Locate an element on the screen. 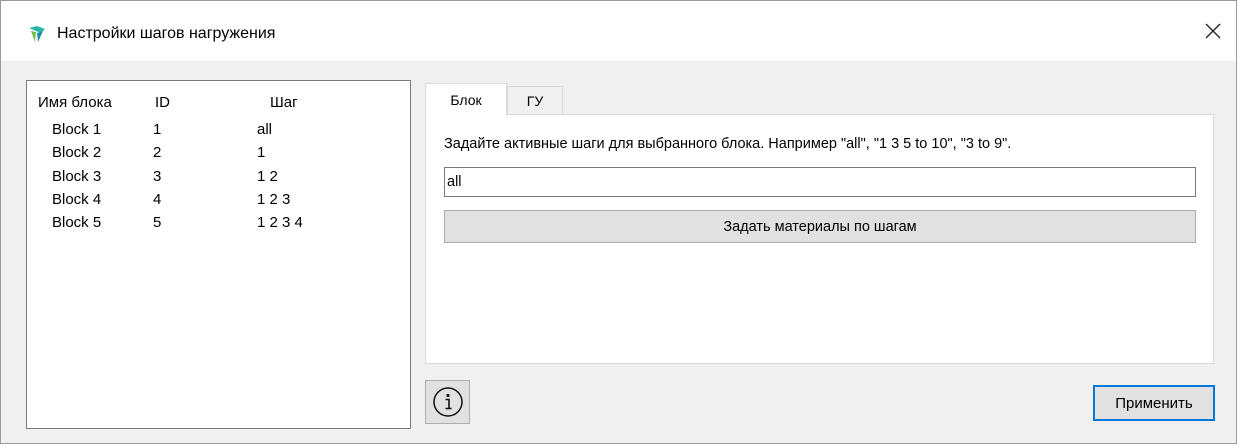 This screenshot has width=1239, height=446. title-bar: Настройки шагов нагружения is located at coordinates (618, 31).